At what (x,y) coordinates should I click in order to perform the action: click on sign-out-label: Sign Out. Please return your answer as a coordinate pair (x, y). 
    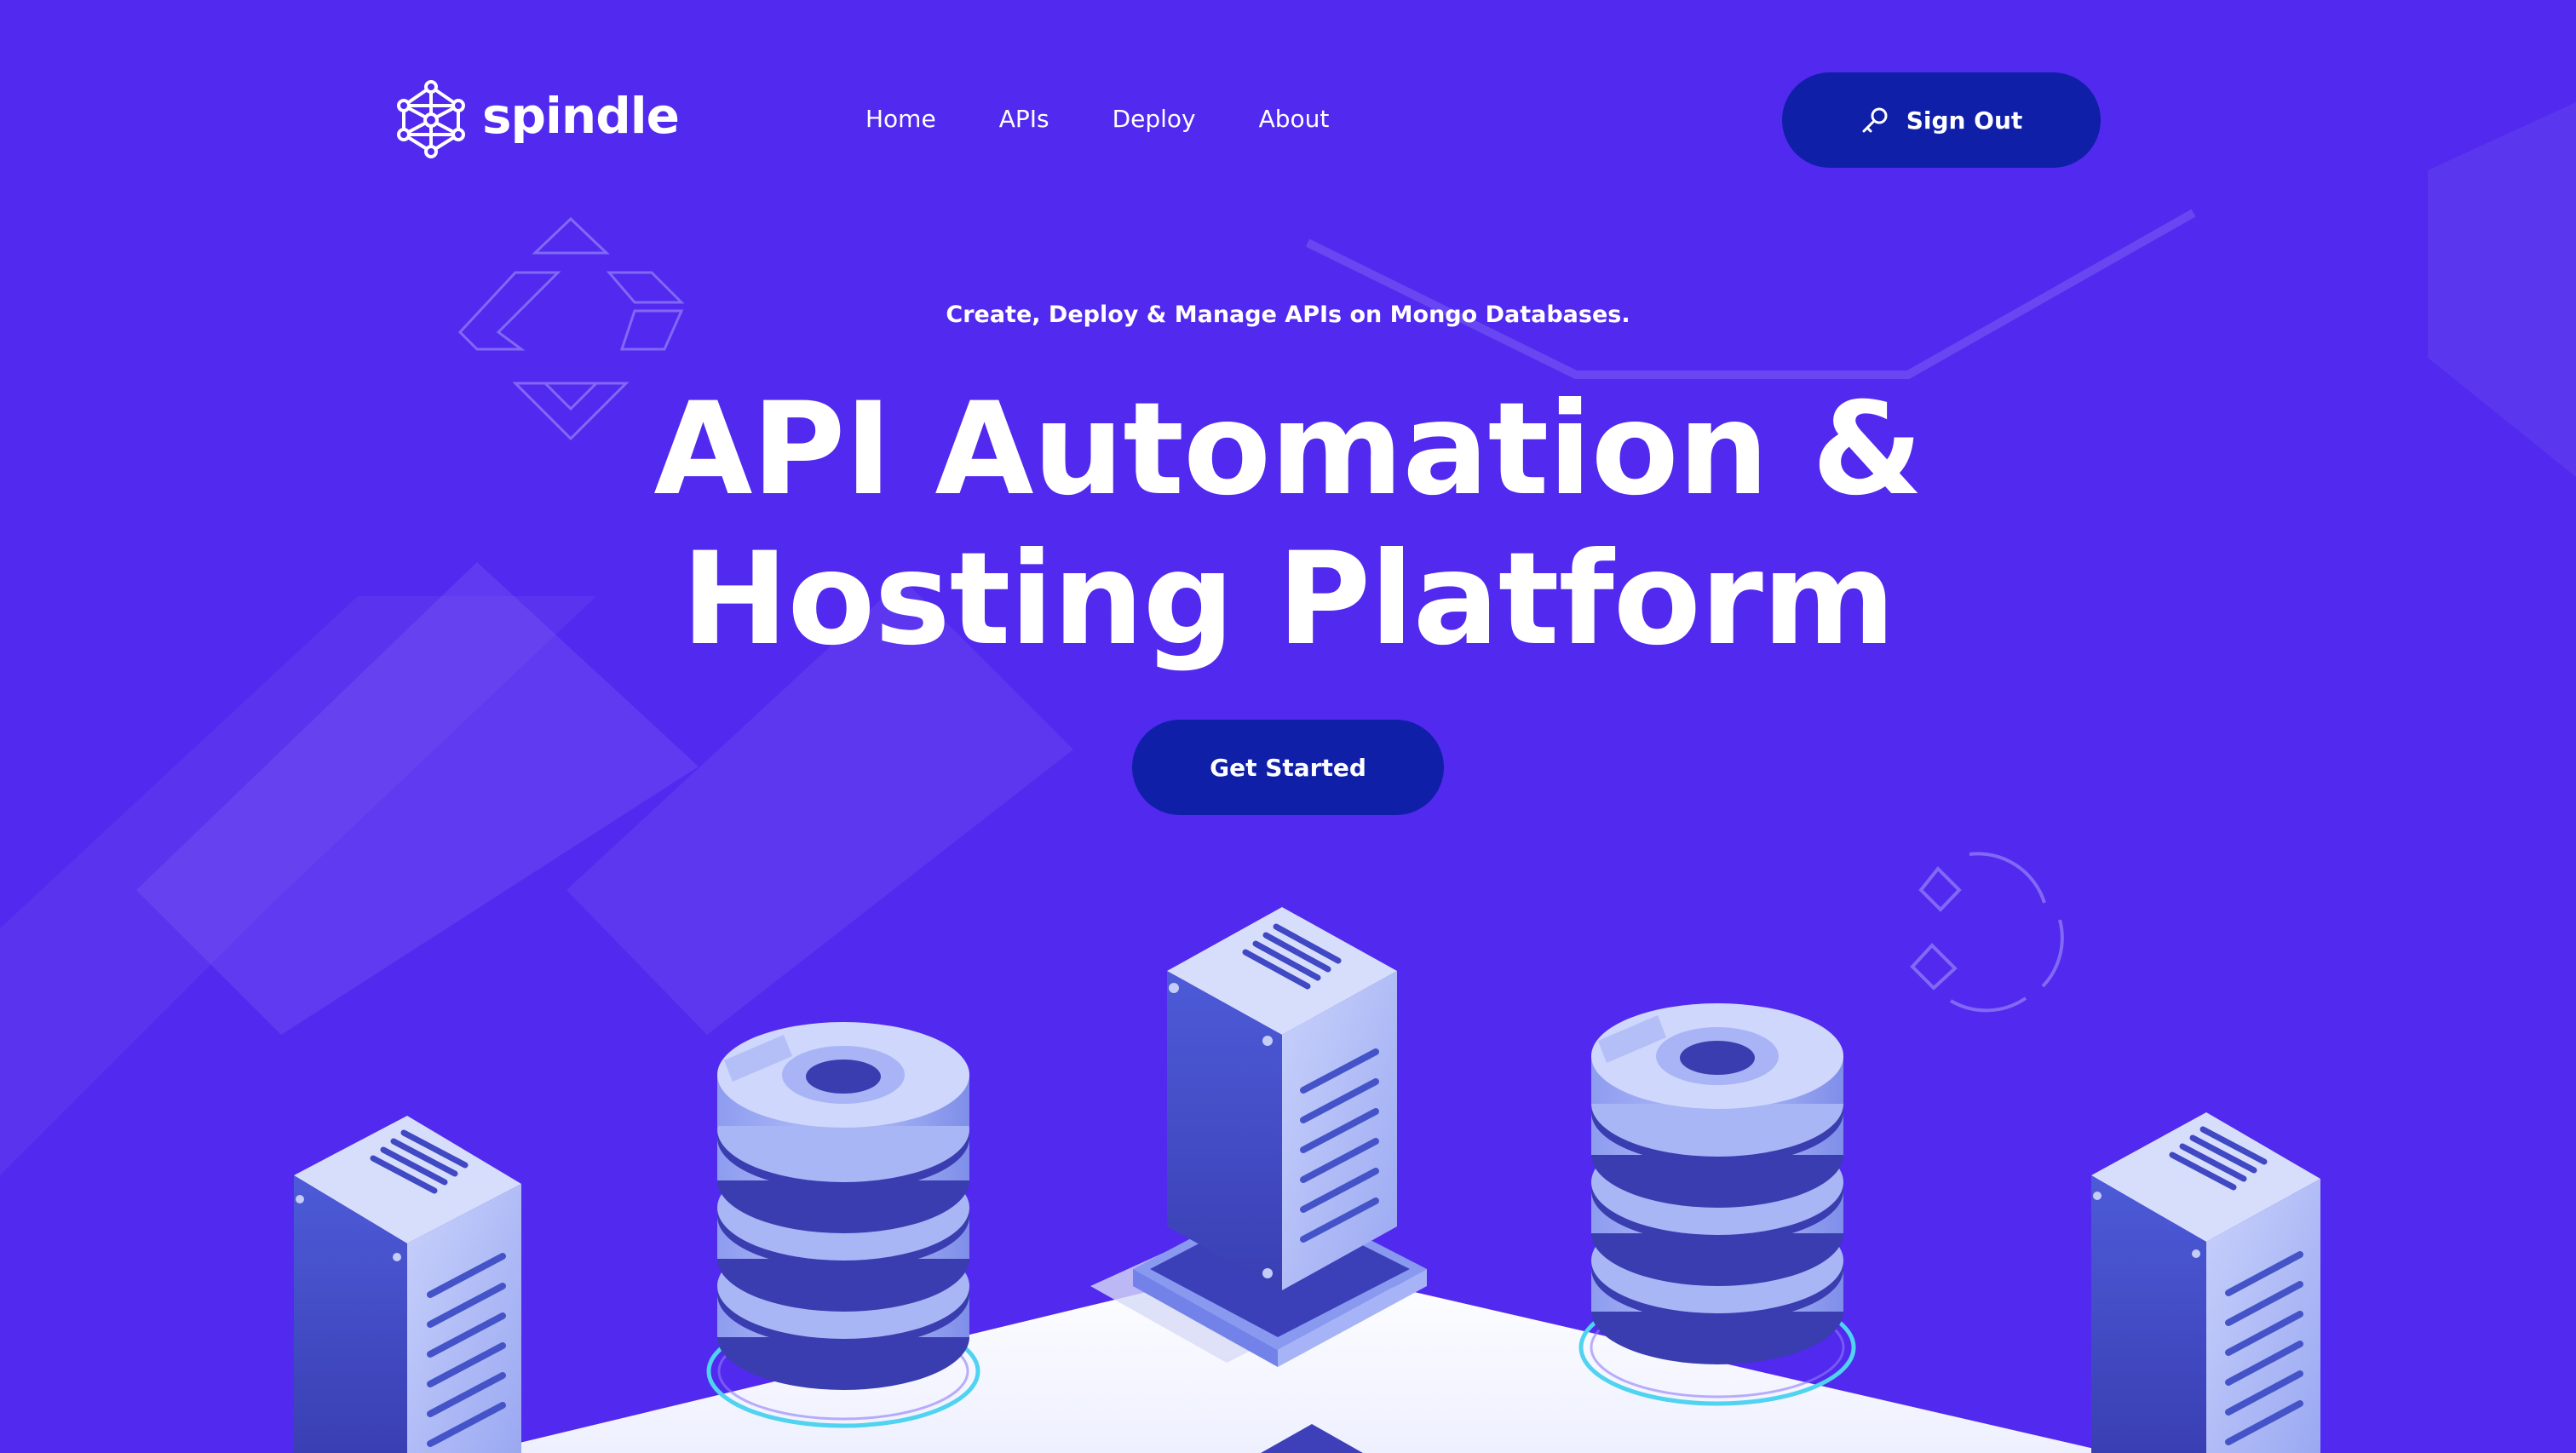
    Looking at the image, I should click on (1964, 120).